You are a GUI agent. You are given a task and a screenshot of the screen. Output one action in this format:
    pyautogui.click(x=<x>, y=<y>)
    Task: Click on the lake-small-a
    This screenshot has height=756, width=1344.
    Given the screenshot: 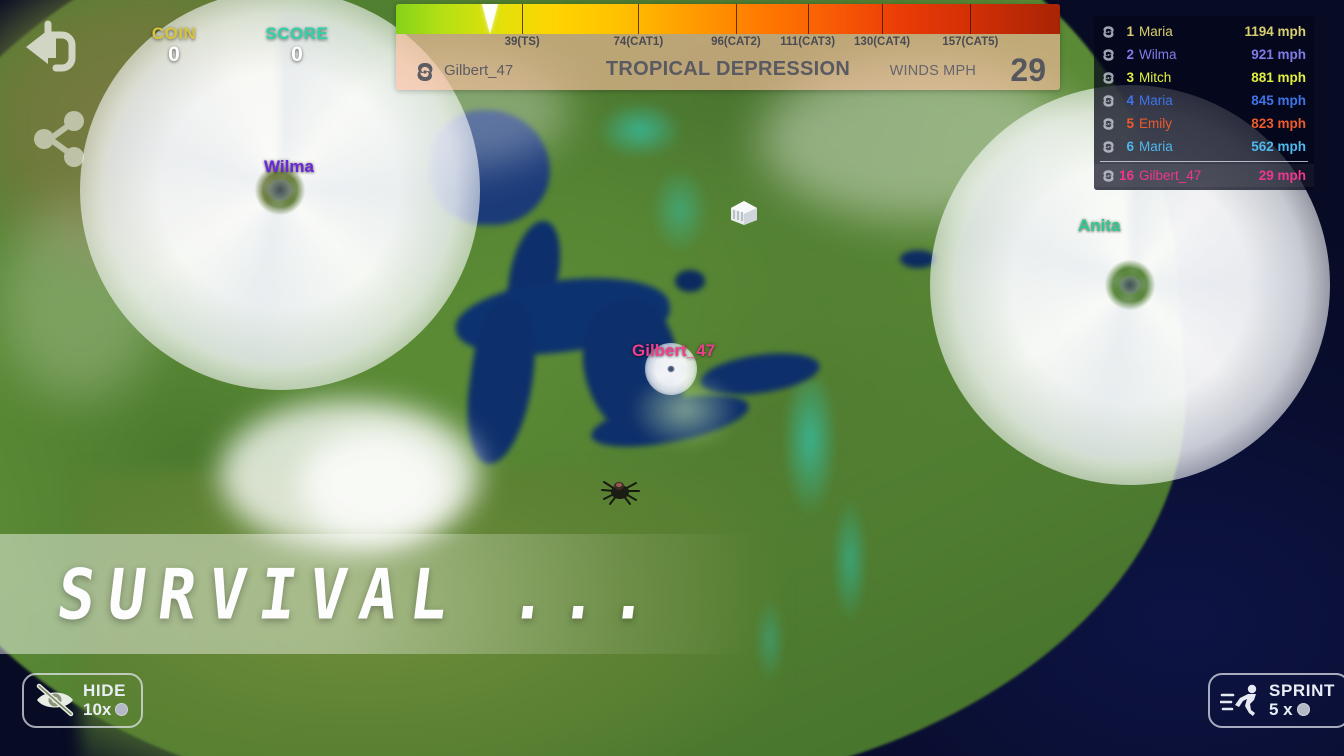 What is the action you would take?
    pyautogui.click(x=690, y=281)
    